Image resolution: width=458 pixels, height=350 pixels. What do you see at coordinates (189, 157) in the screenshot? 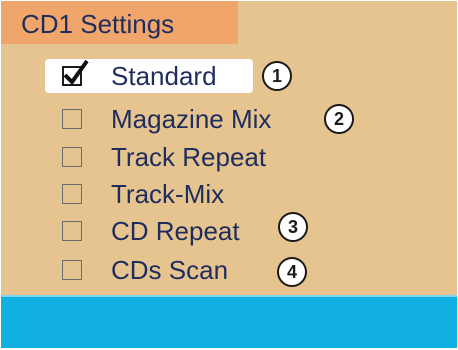
I see `option-label-track-repeat: Track Repeat` at bounding box center [189, 157].